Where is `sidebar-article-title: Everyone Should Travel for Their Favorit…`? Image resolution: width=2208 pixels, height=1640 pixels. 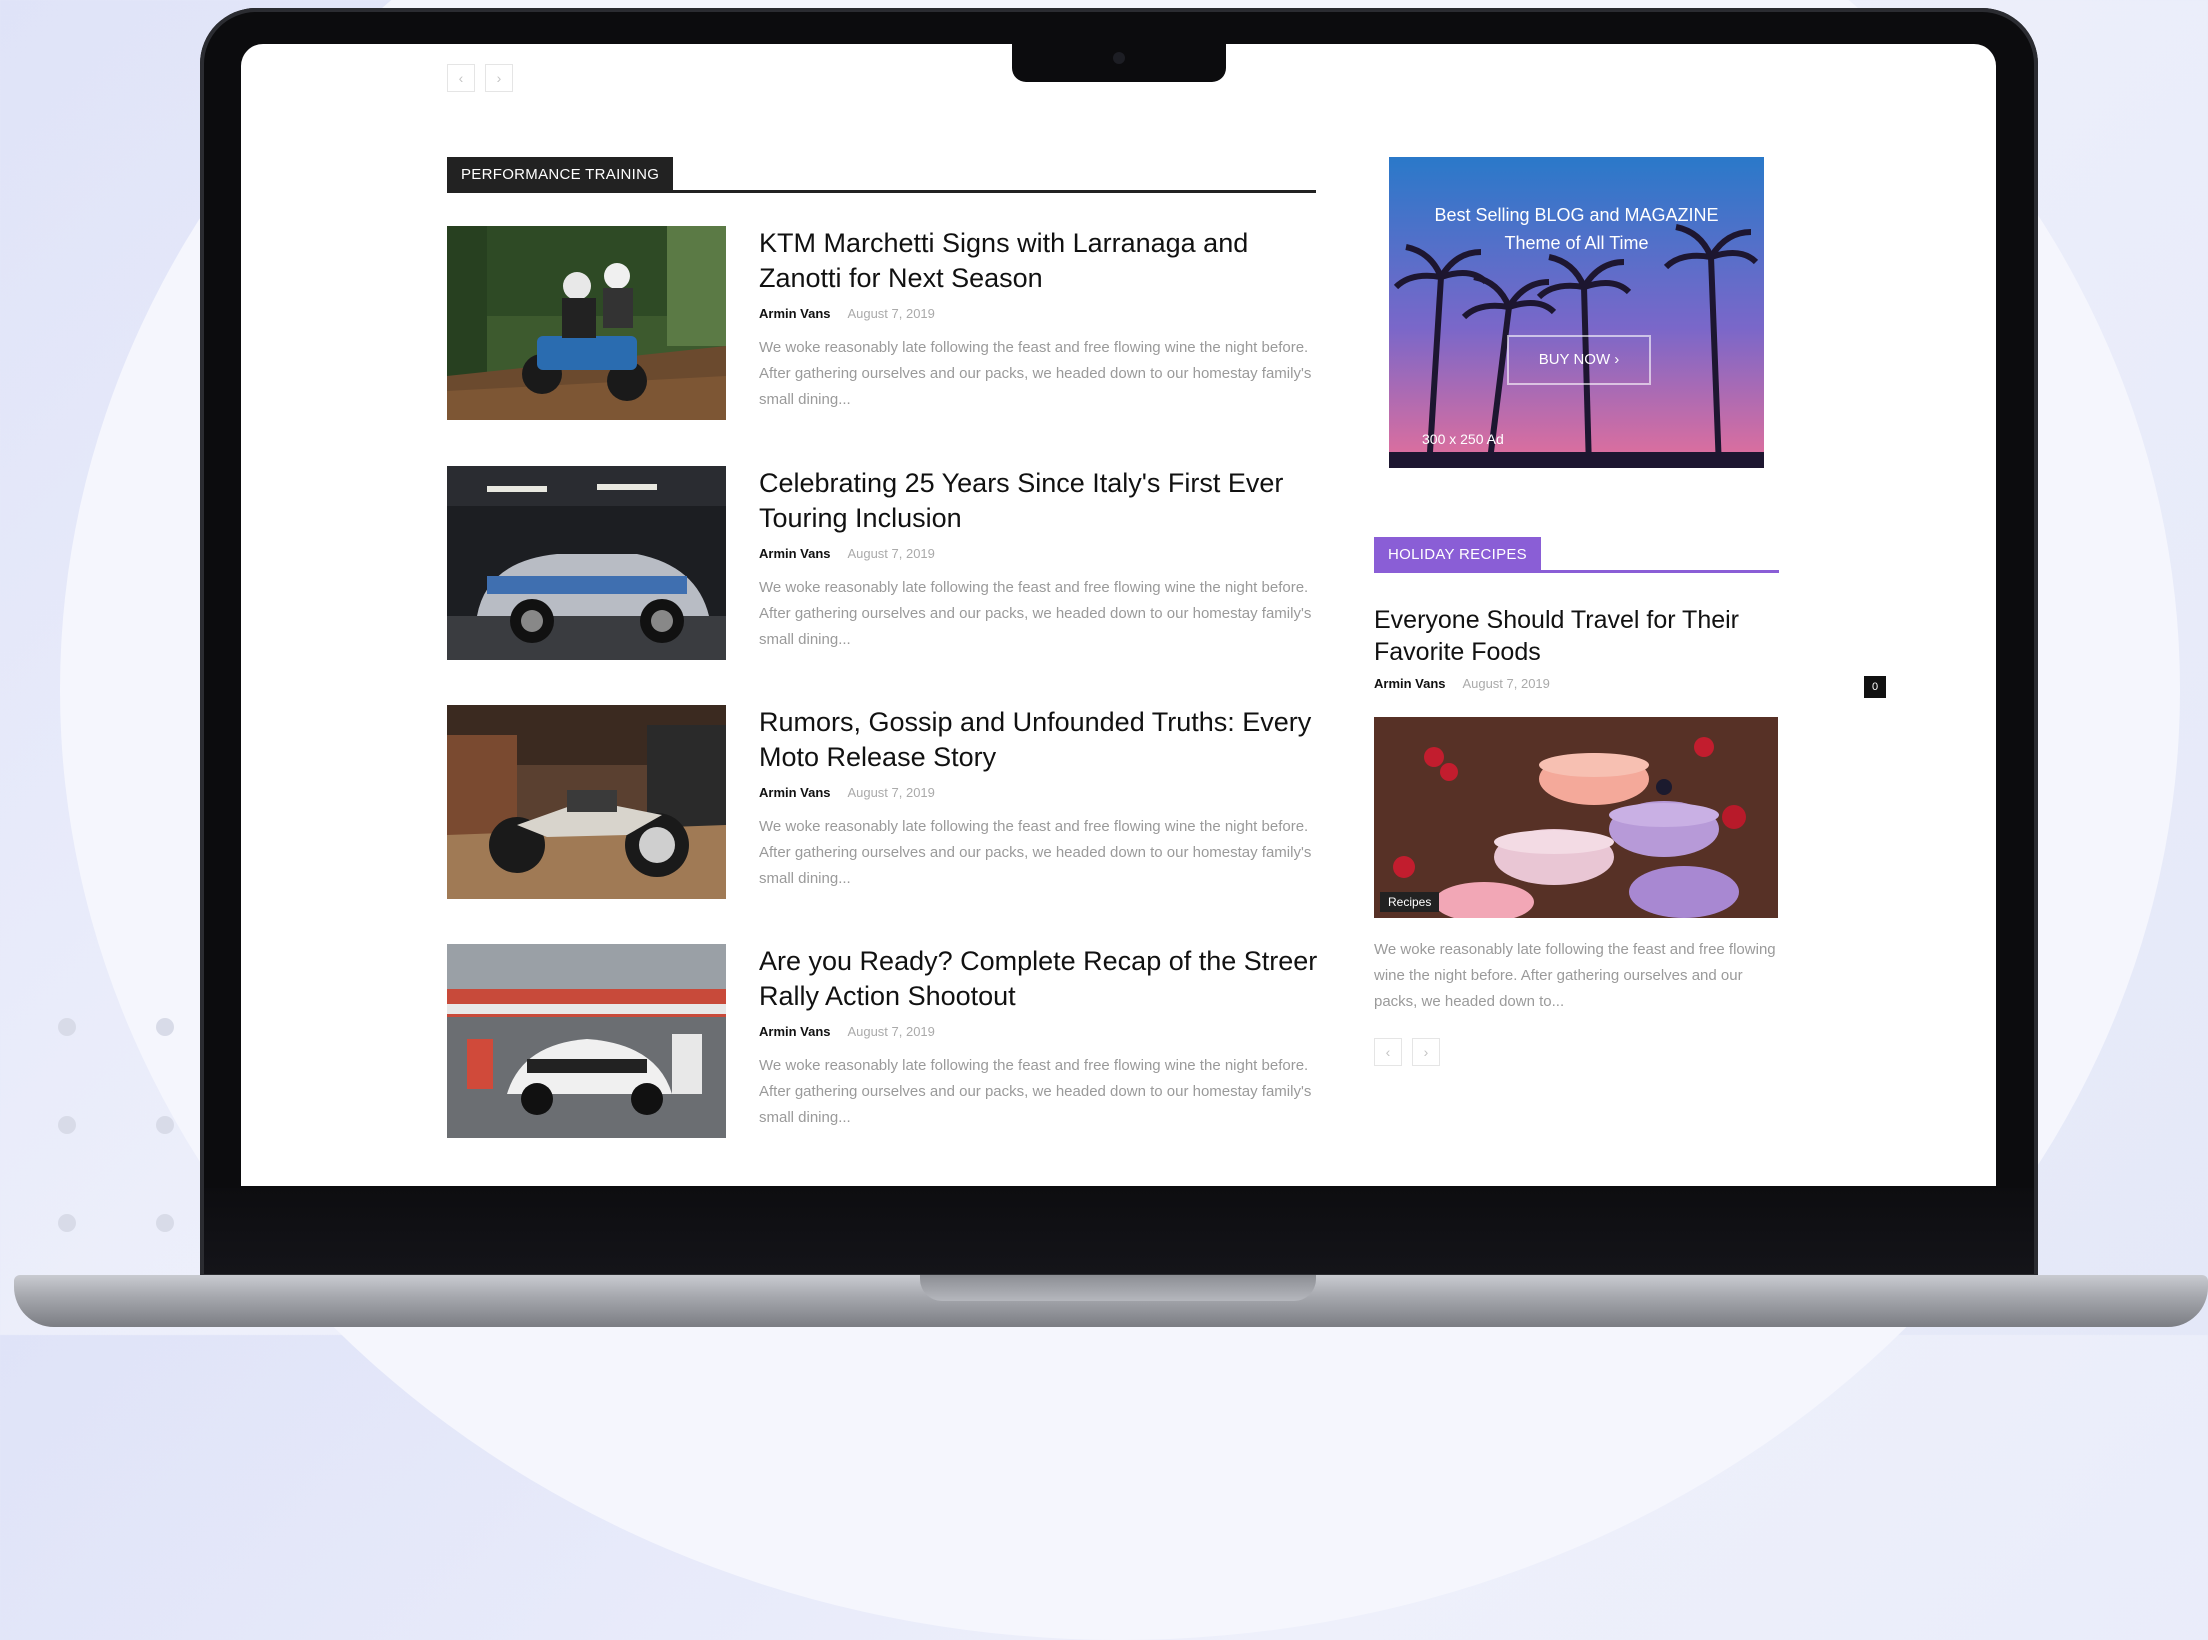 sidebar-article-title: Everyone Should Travel for Their Favorit… is located at coordinates (1571, 636).